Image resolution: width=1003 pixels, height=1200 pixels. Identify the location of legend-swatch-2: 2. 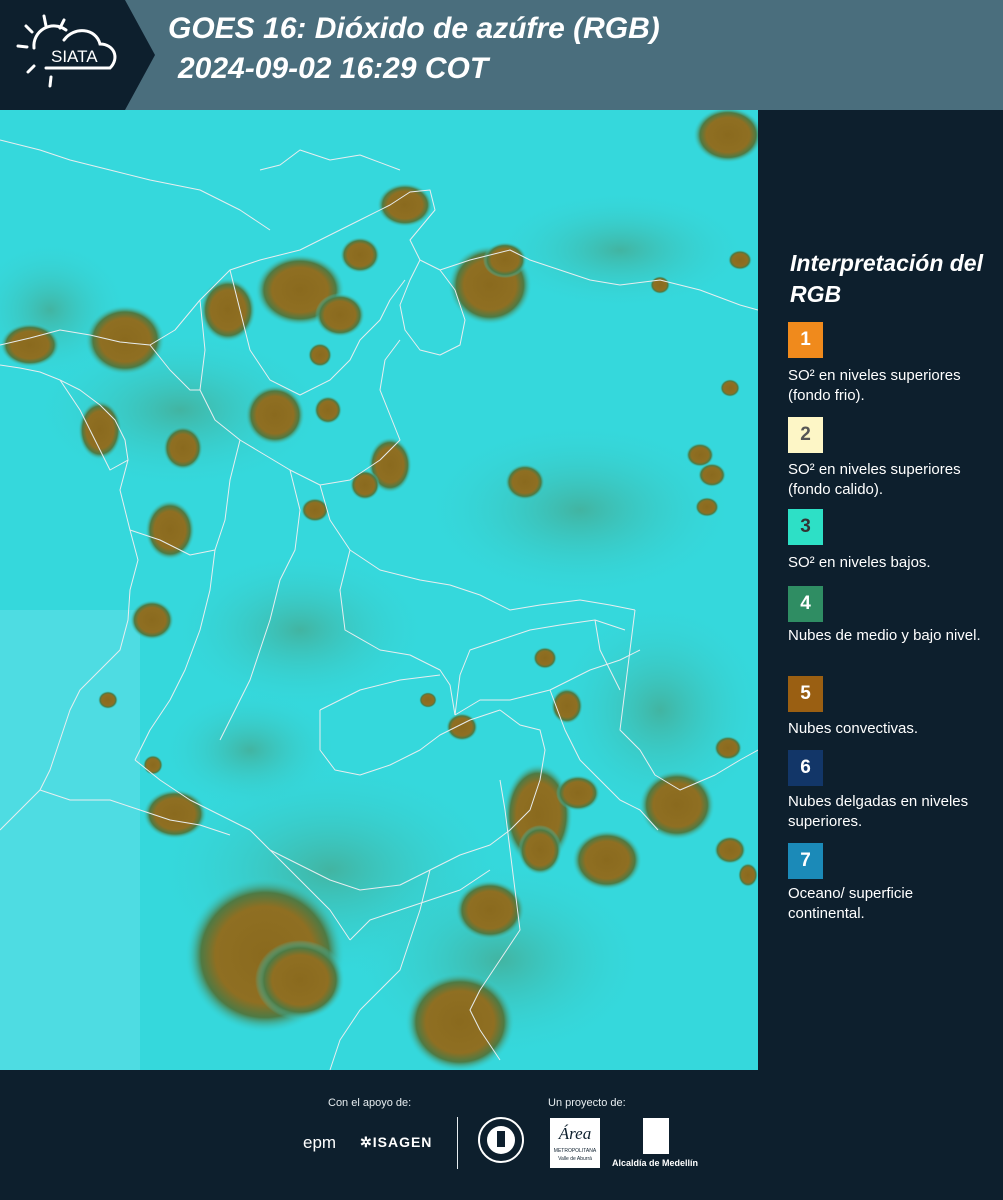
(805, 435).